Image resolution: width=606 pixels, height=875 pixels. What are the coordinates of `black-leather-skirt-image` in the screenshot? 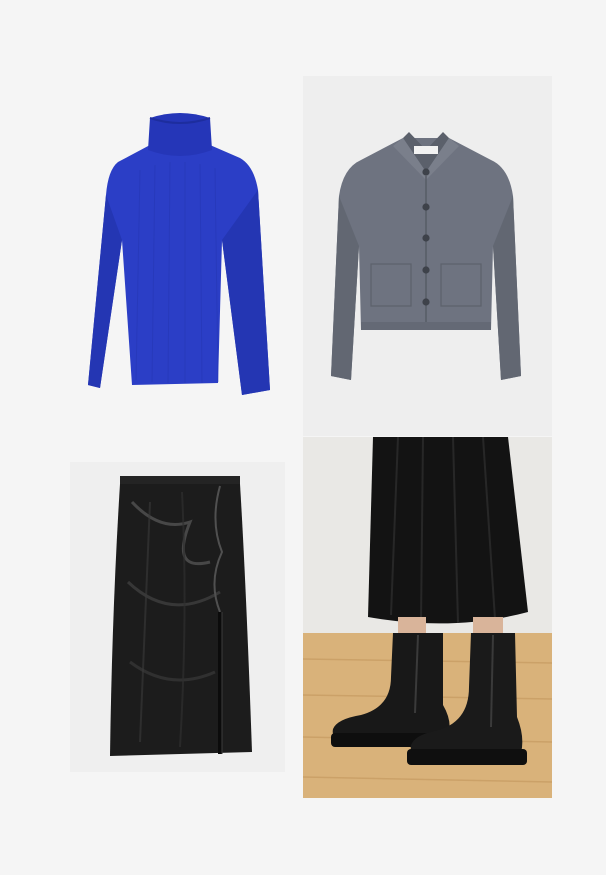 It's located at (177, 617).